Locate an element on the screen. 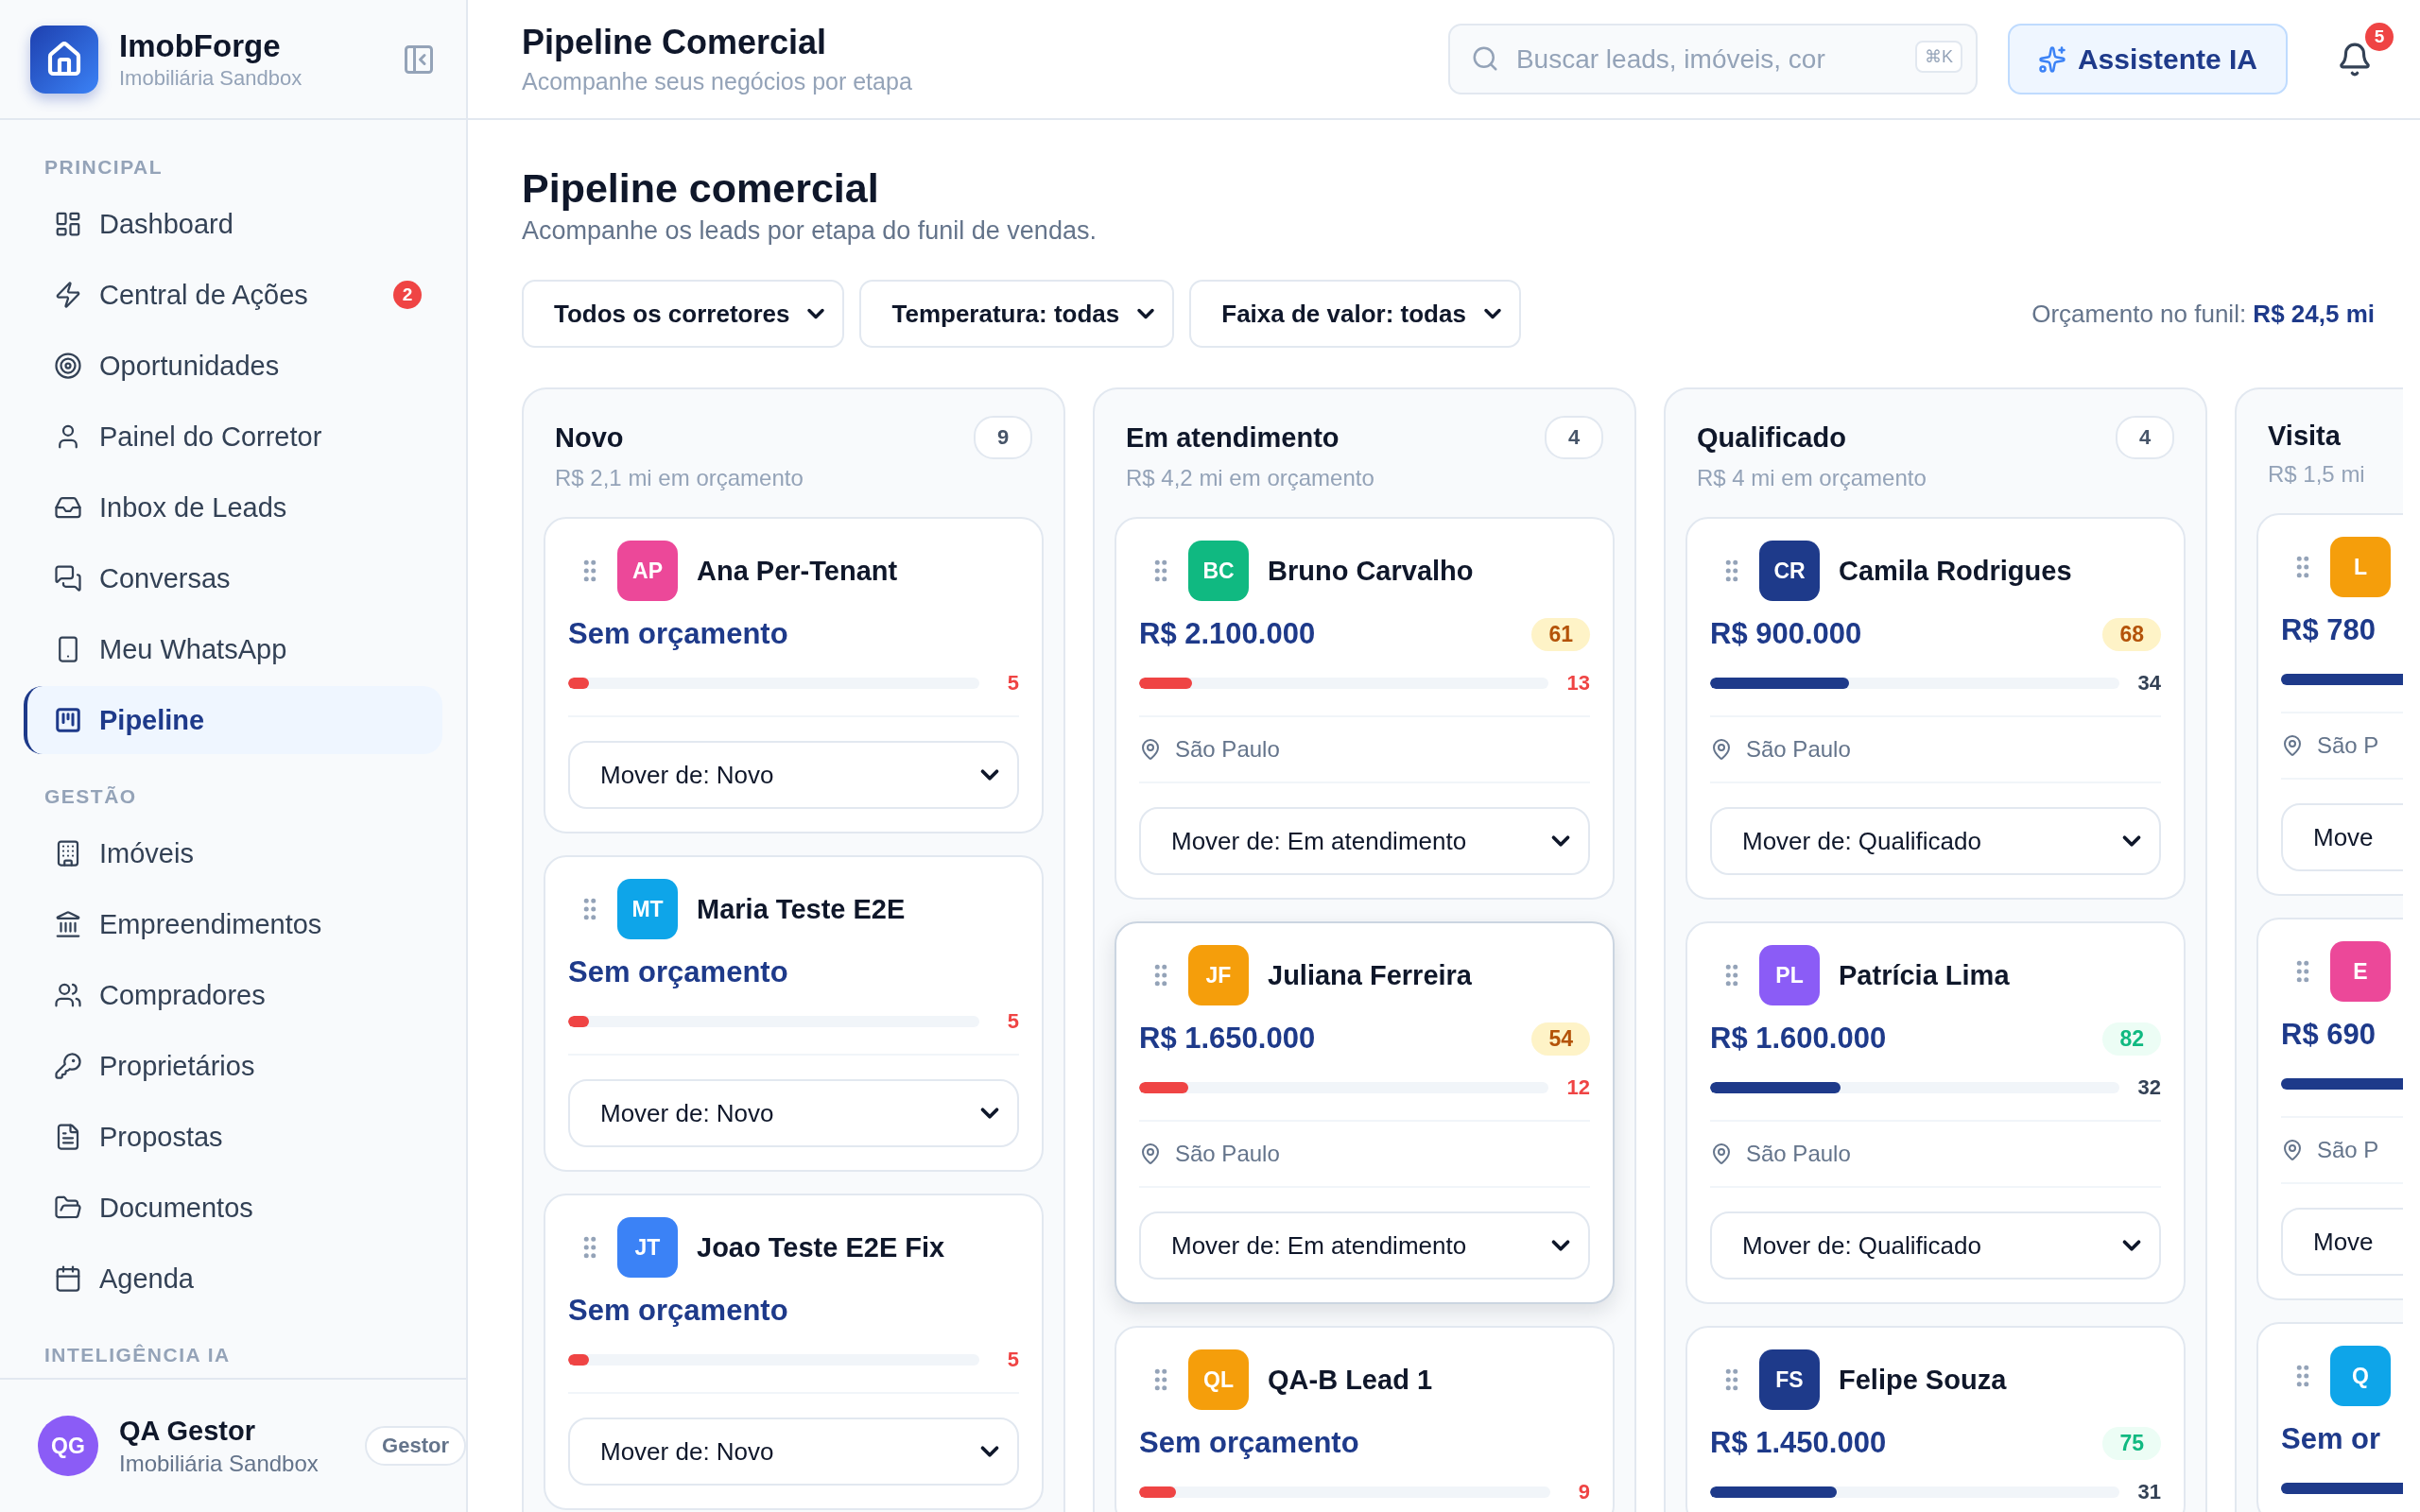 The image size is (2420, 1512). count-badge: 2 is located at coordinates (407, 295).